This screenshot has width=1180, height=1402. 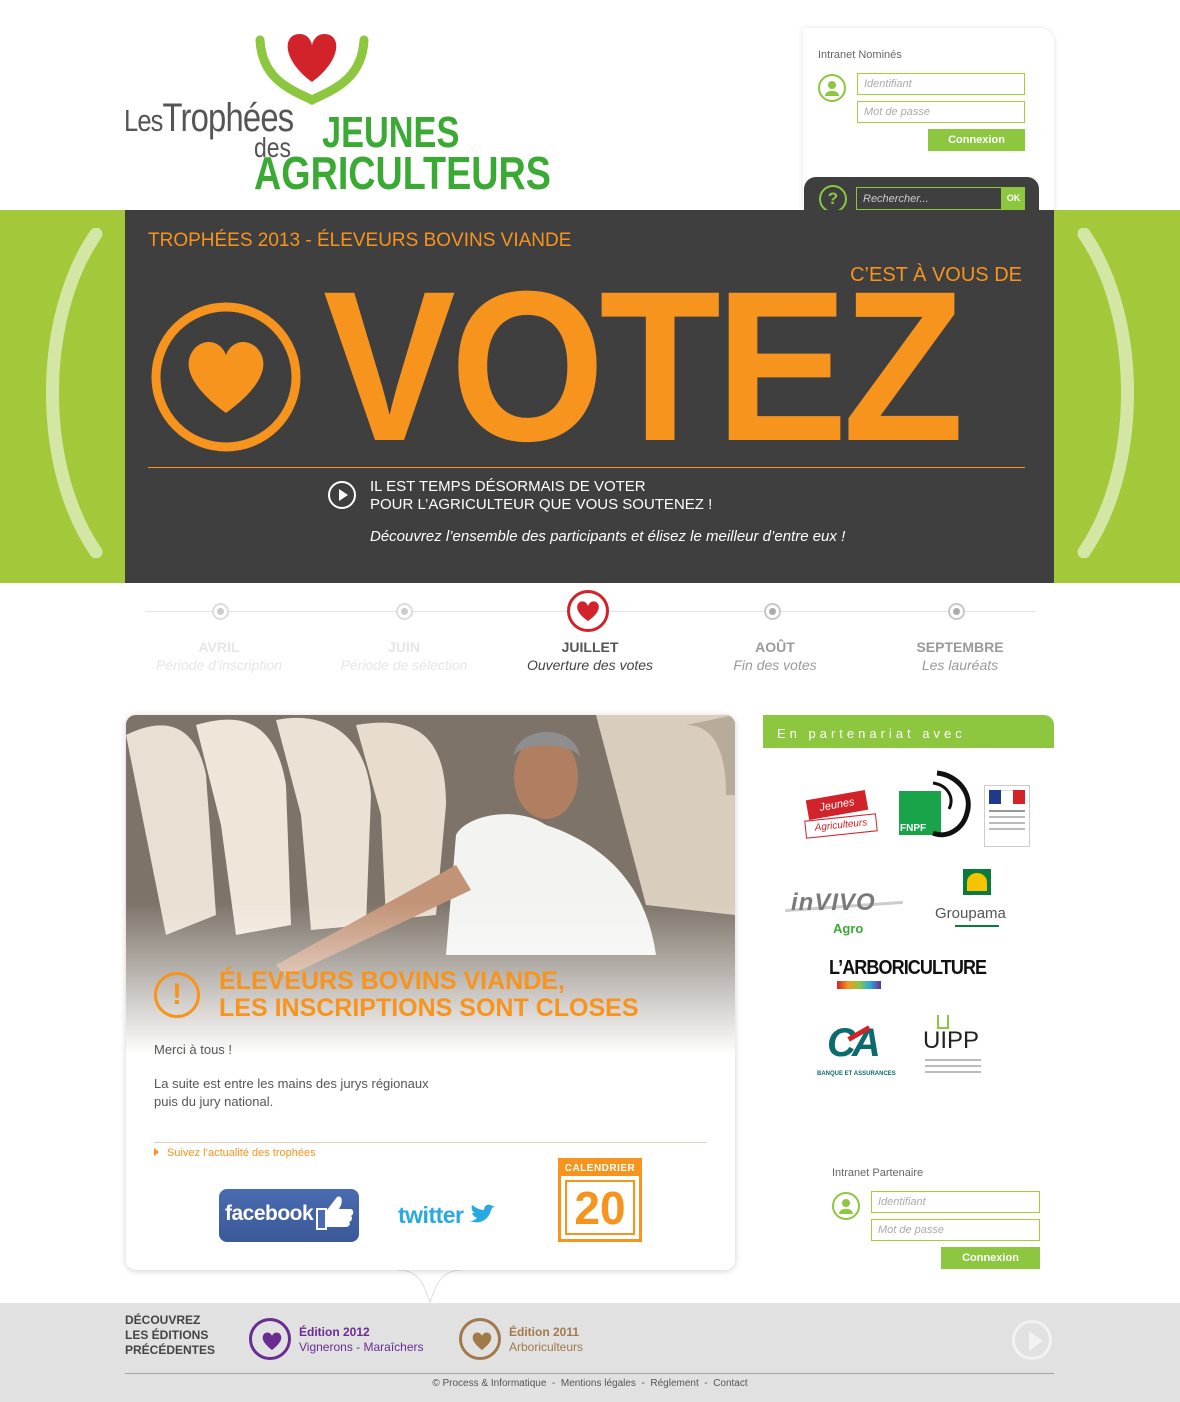 I want to click on footer-link-mentions: Mentions légales, so click(x=598, y=1383).